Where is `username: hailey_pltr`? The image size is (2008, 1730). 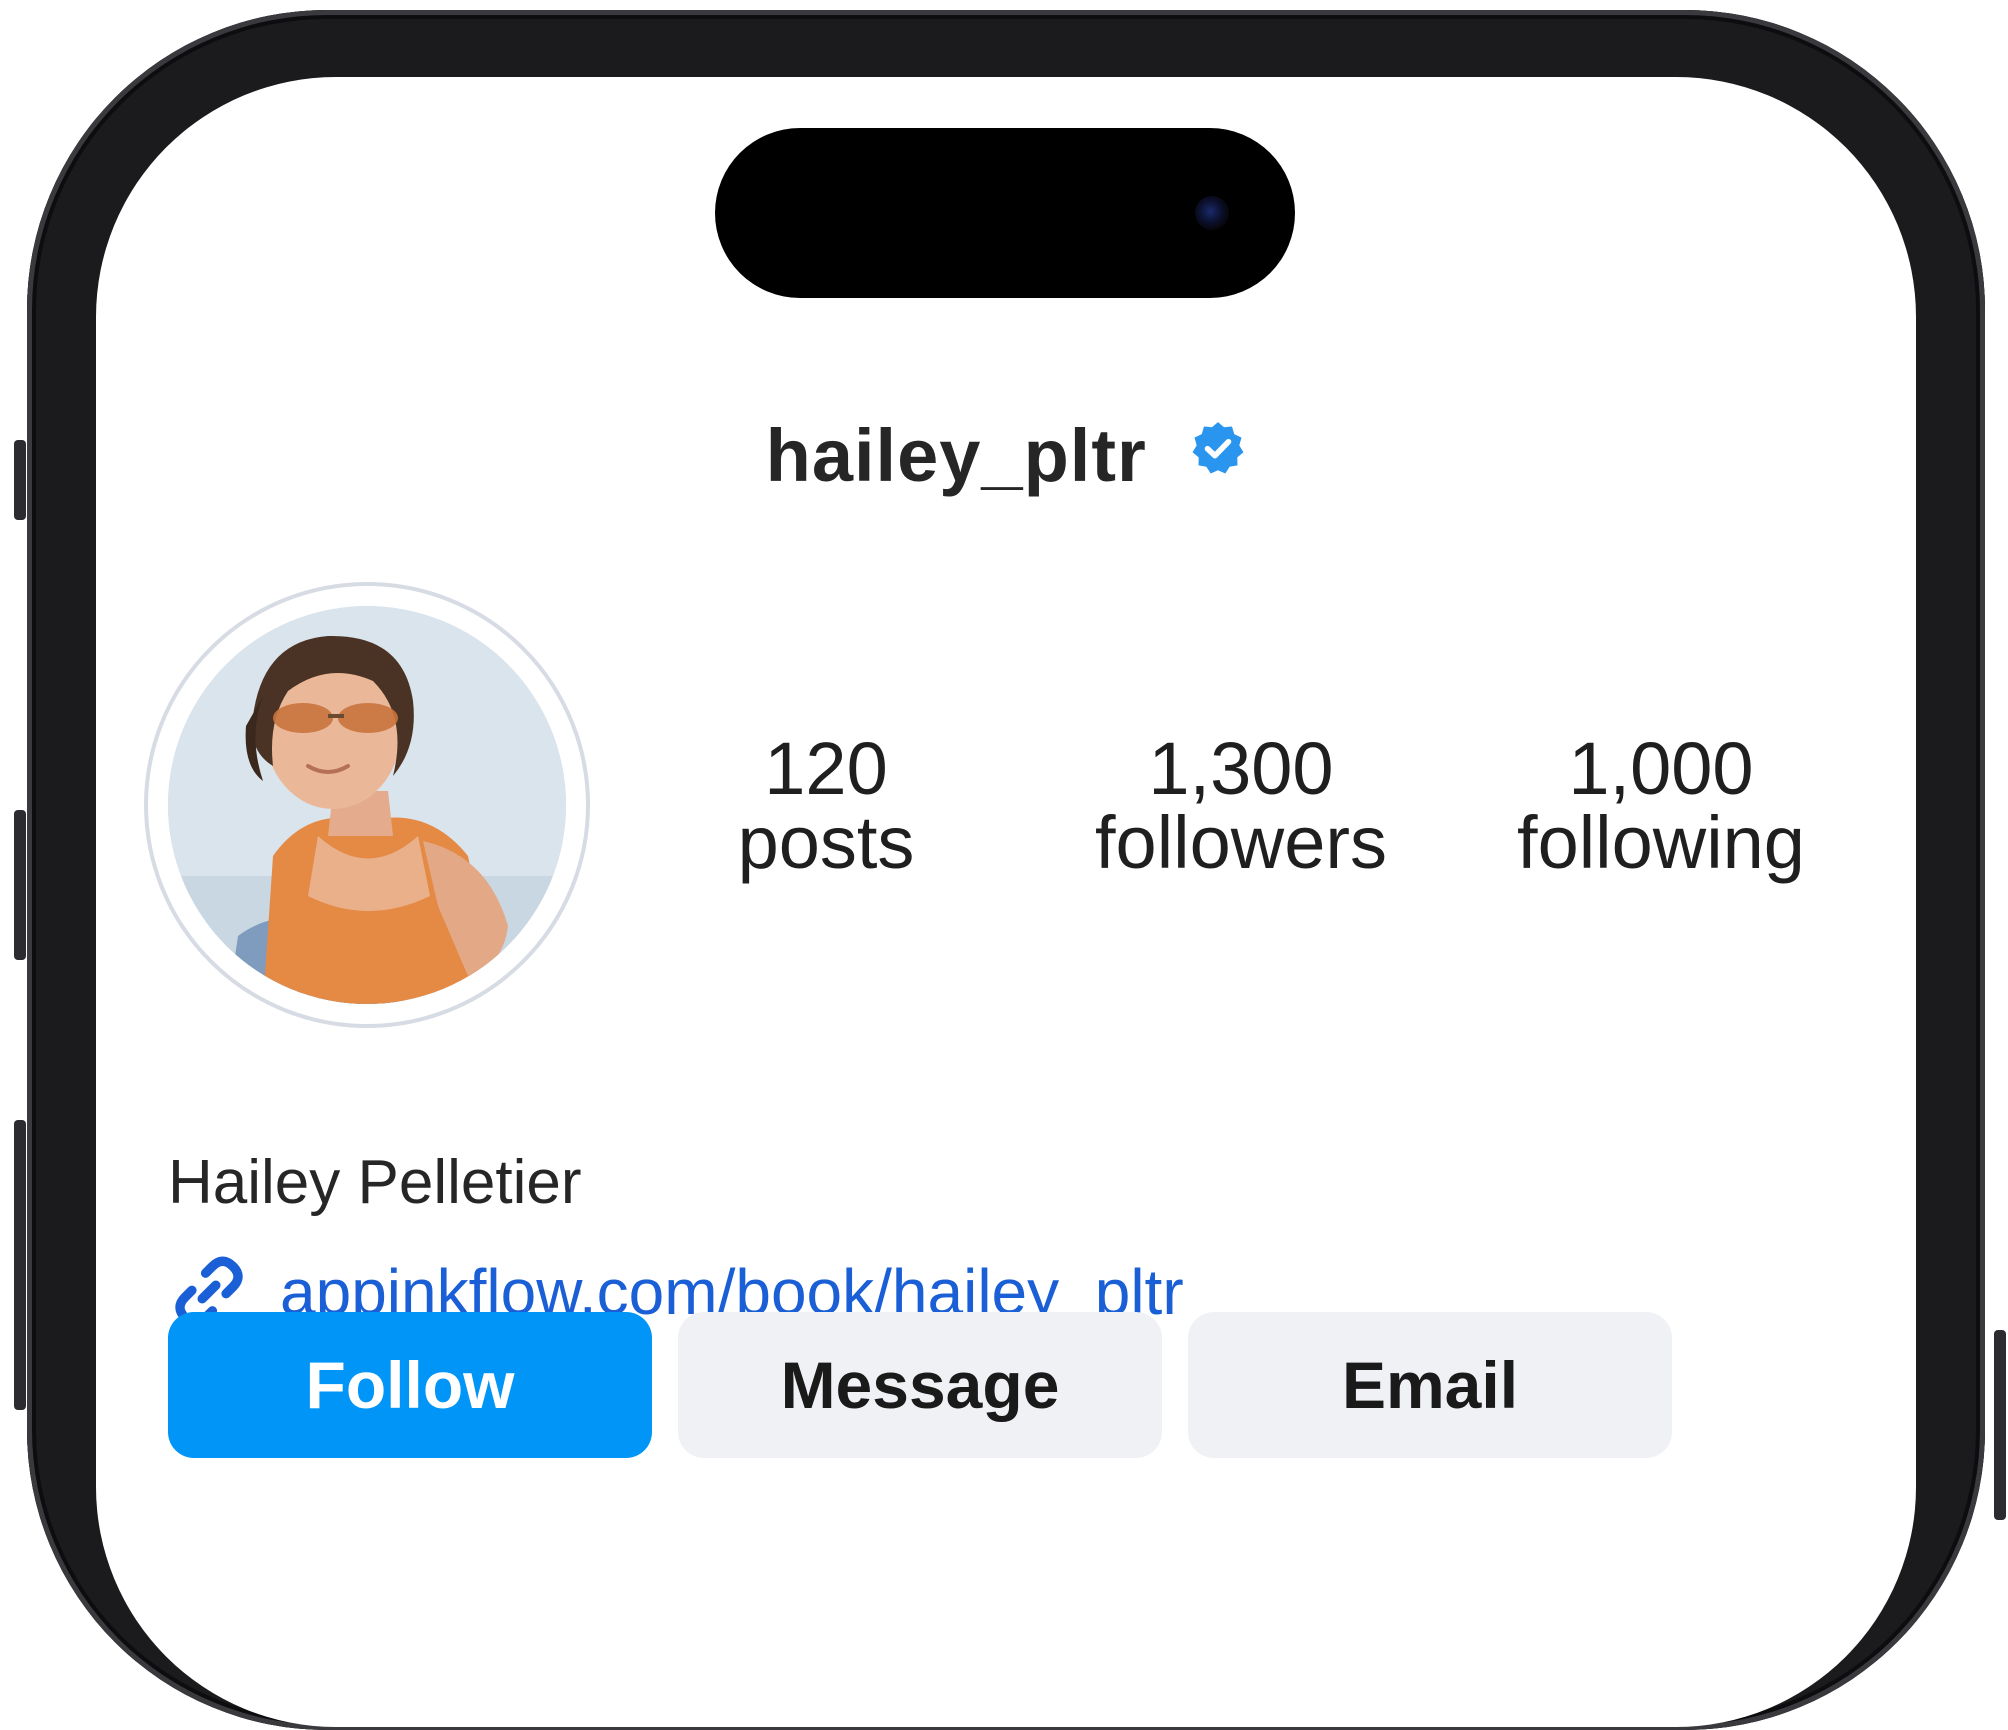
username: hailey_pltr is located at coordinates (956, 455).